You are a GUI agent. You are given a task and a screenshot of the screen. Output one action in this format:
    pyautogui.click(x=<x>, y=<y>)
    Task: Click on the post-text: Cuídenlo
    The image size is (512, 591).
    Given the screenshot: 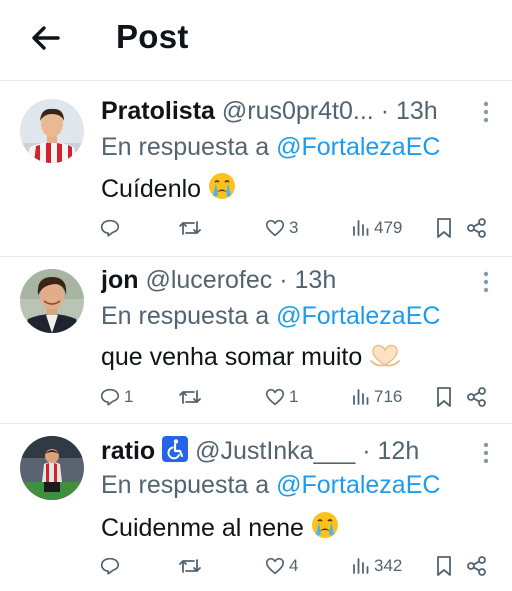 What is the action you would take?
    pyautogui.click(x=169, y=189)
    